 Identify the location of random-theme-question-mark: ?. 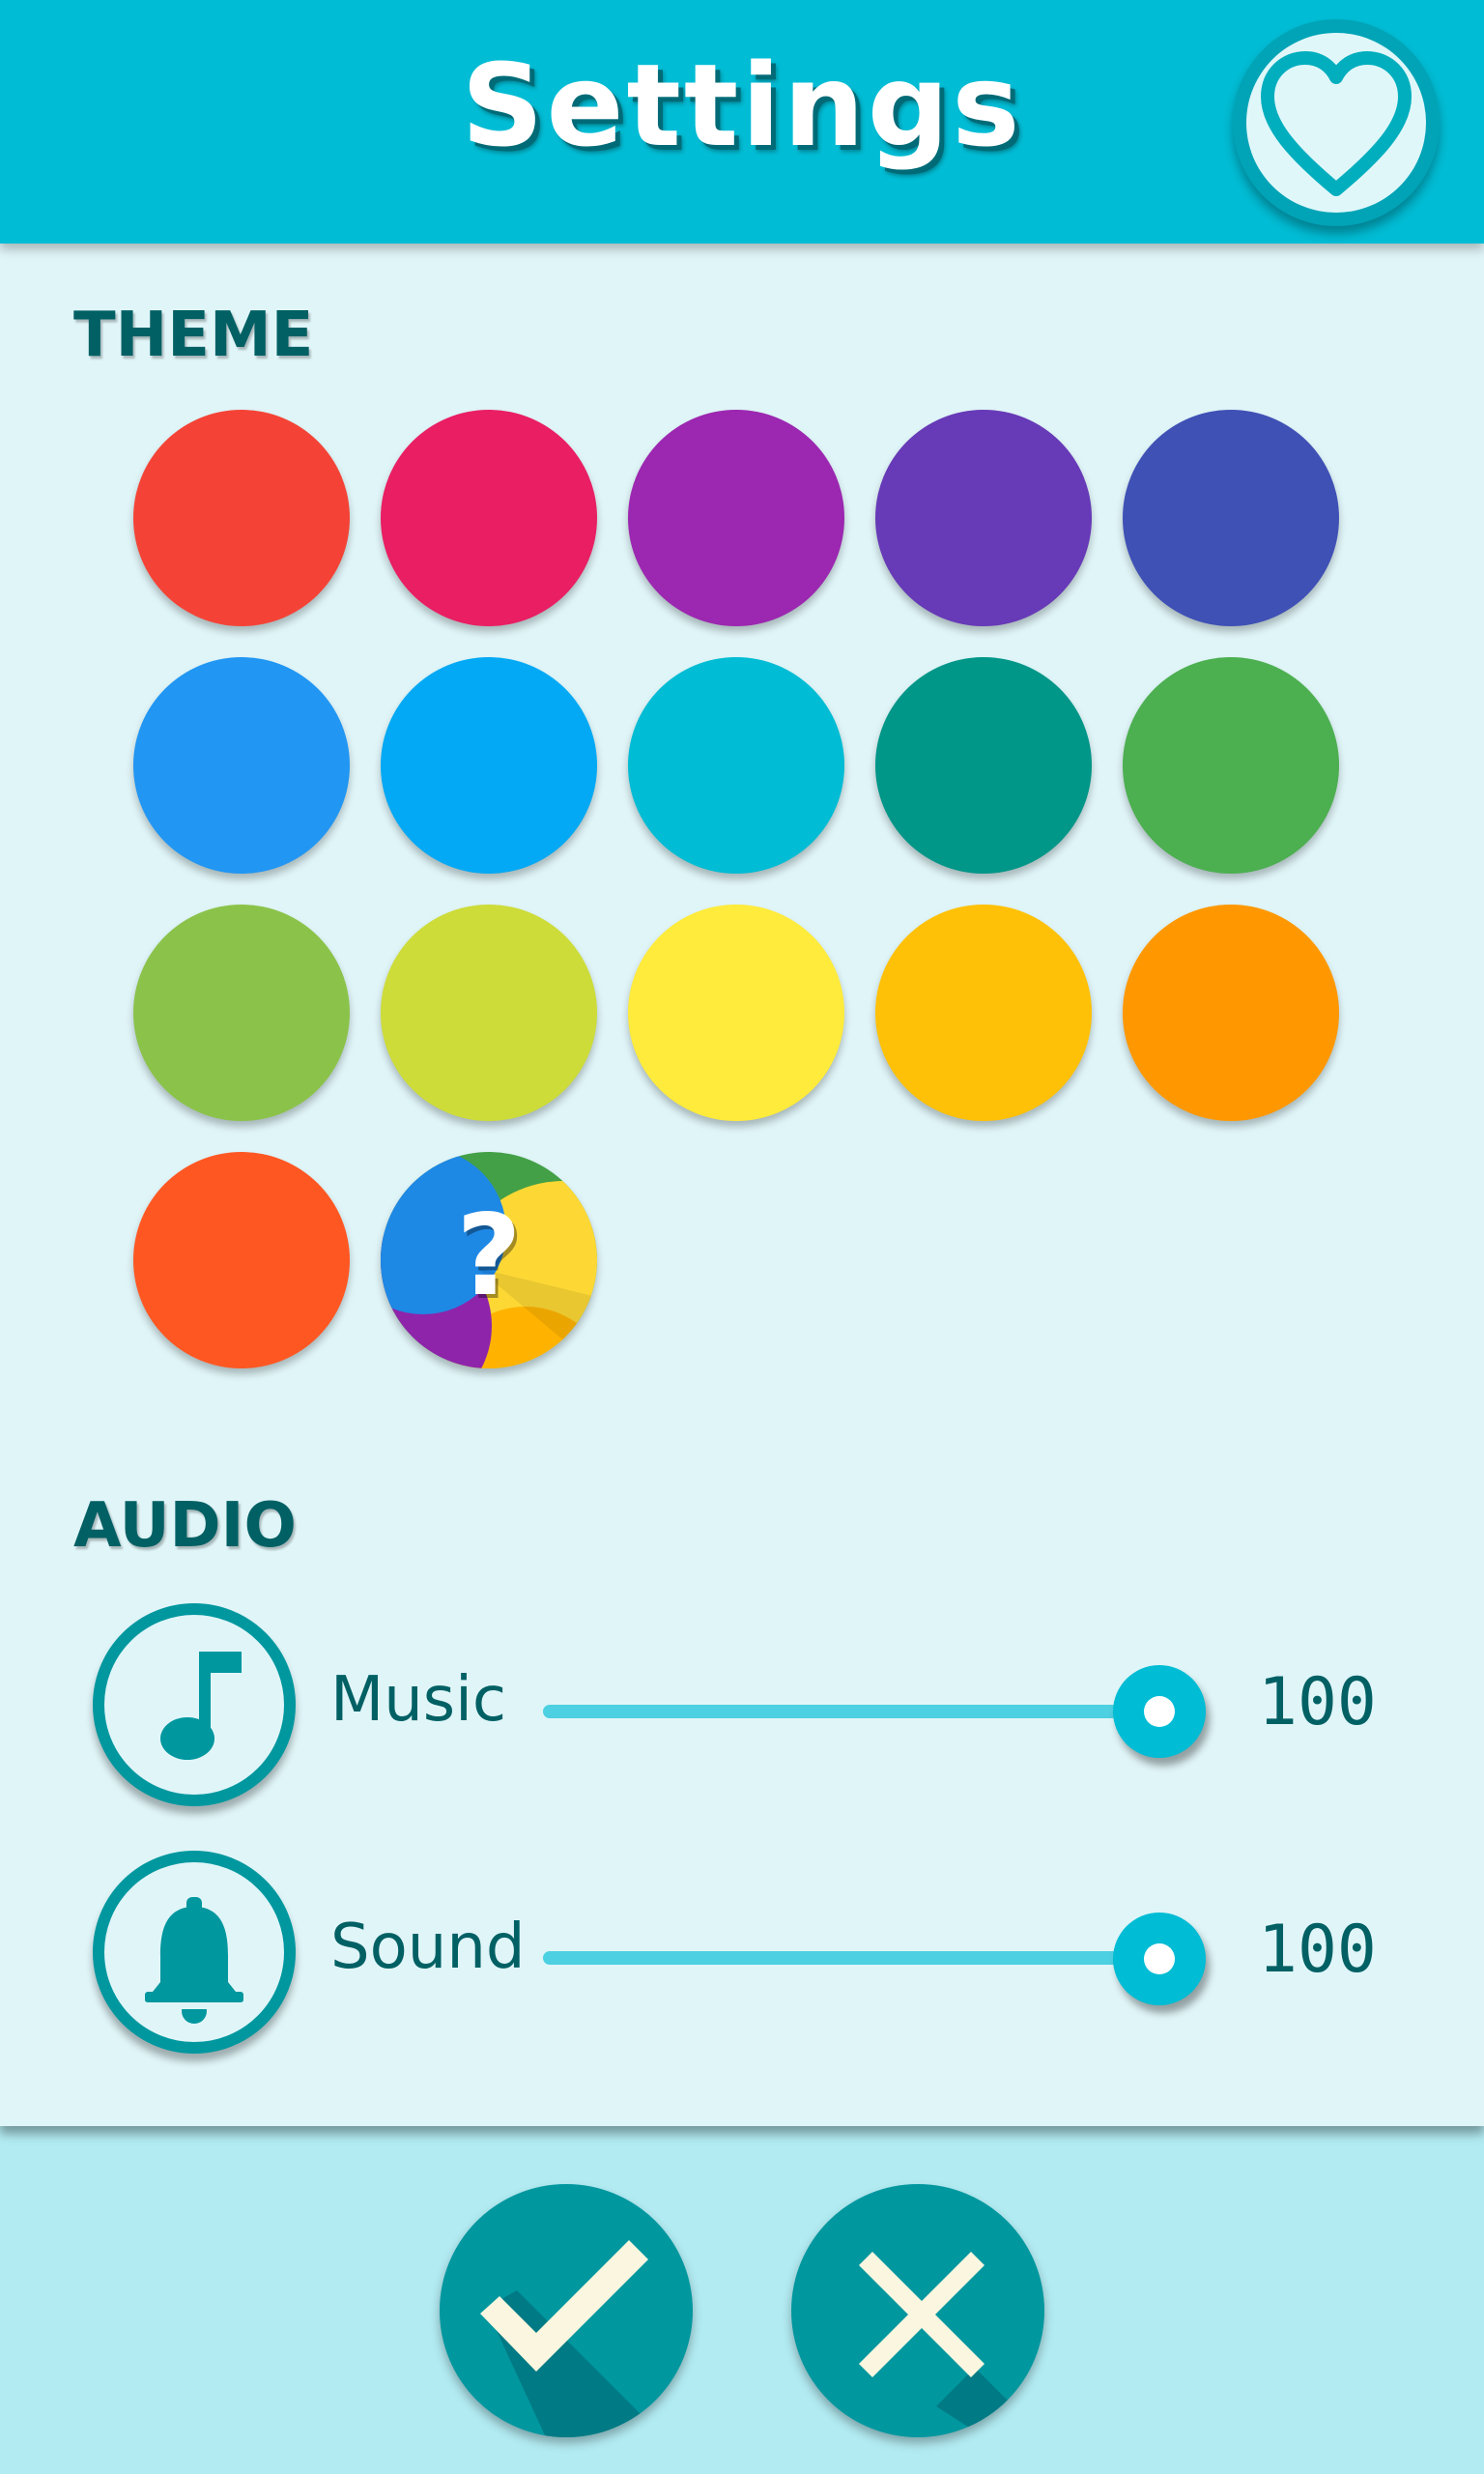
(489, 1256).